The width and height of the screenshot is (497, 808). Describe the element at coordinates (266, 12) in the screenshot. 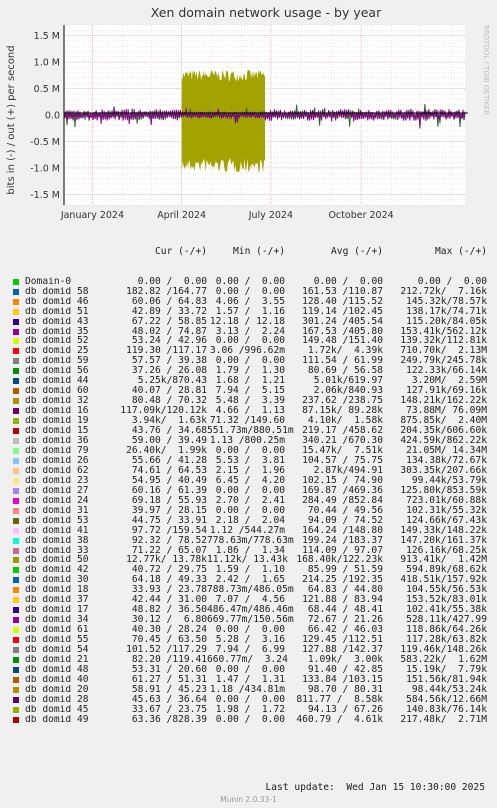

I see `chart-title: Xen domain network usage - by year` at that location.